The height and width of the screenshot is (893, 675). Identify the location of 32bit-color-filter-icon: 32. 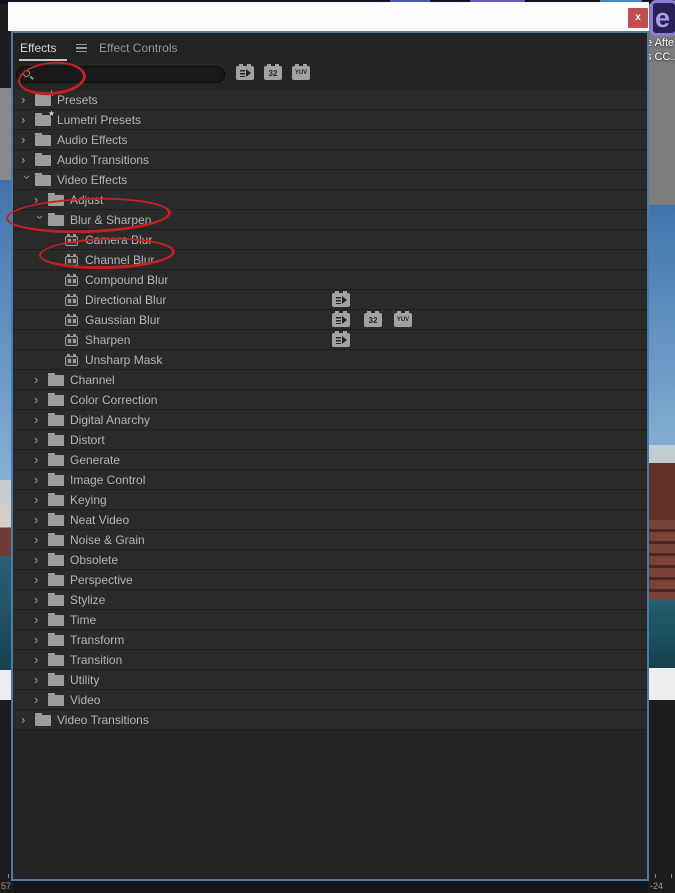
(273, 72).